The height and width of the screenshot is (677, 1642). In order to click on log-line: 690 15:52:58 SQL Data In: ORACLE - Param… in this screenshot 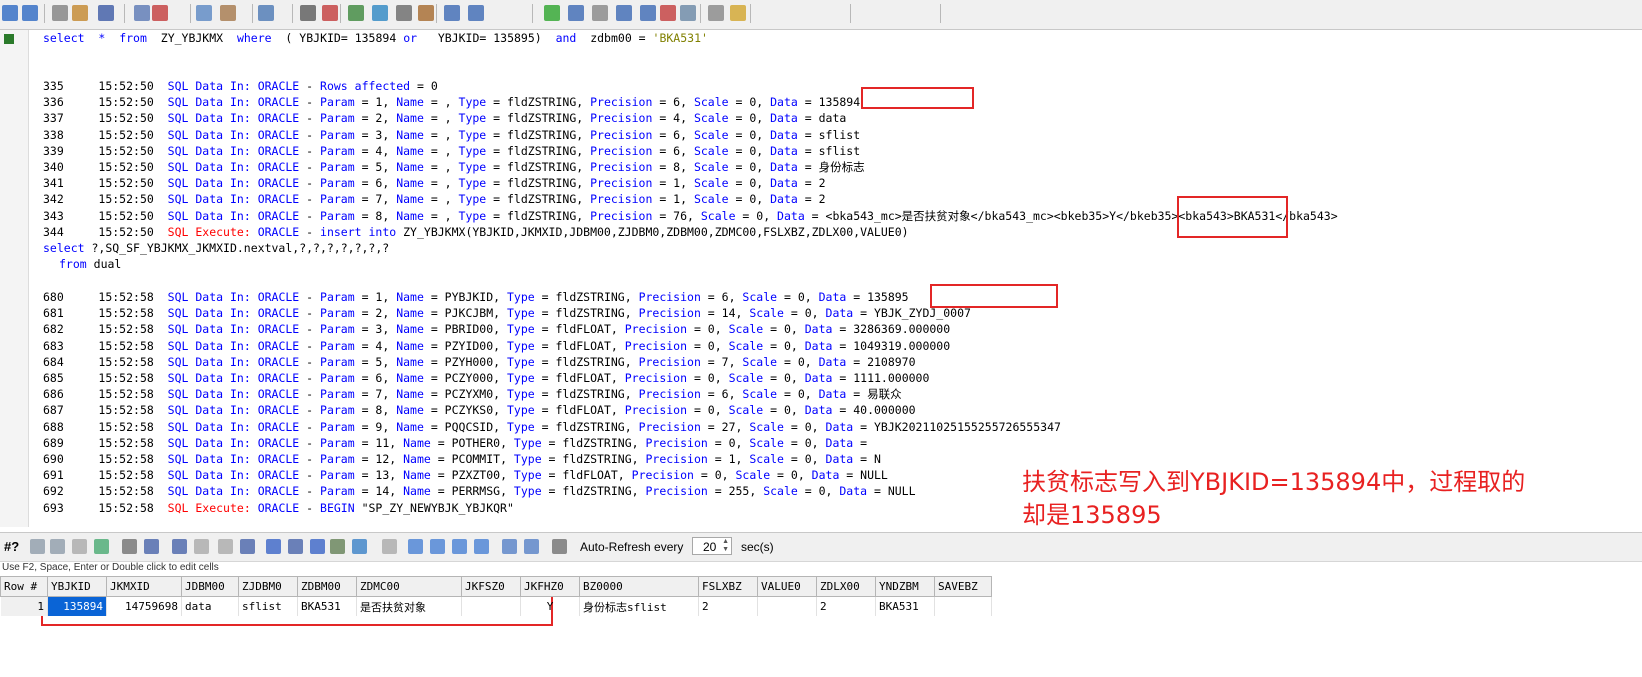, I will do `click(462, 459)`.